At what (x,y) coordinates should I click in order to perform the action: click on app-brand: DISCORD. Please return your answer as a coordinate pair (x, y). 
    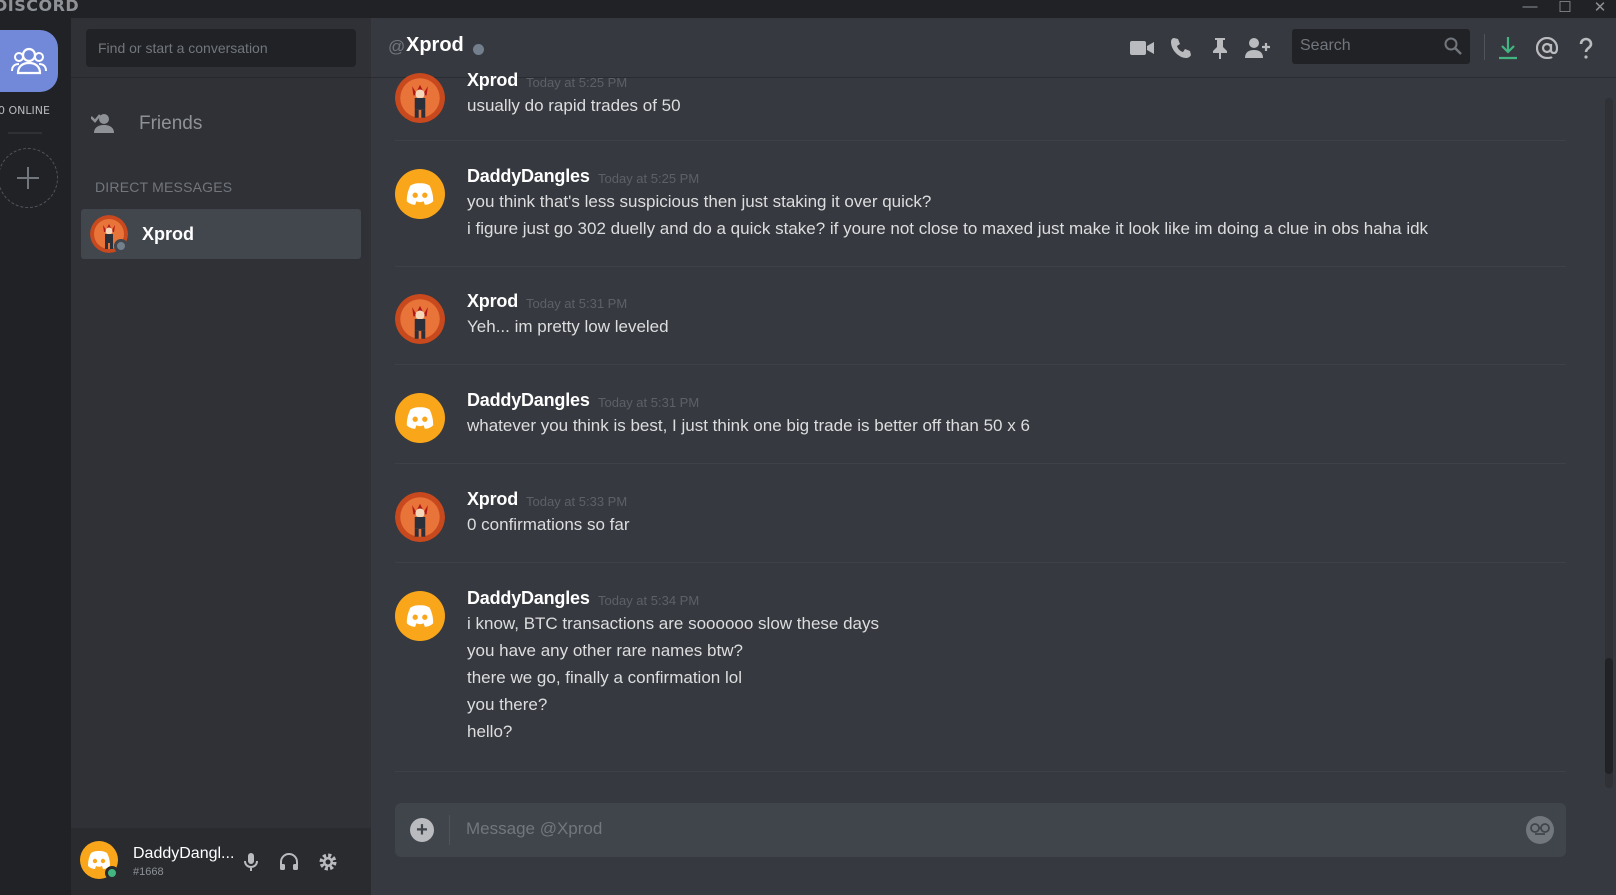
    Looking at the image, I should click on (40, 7).